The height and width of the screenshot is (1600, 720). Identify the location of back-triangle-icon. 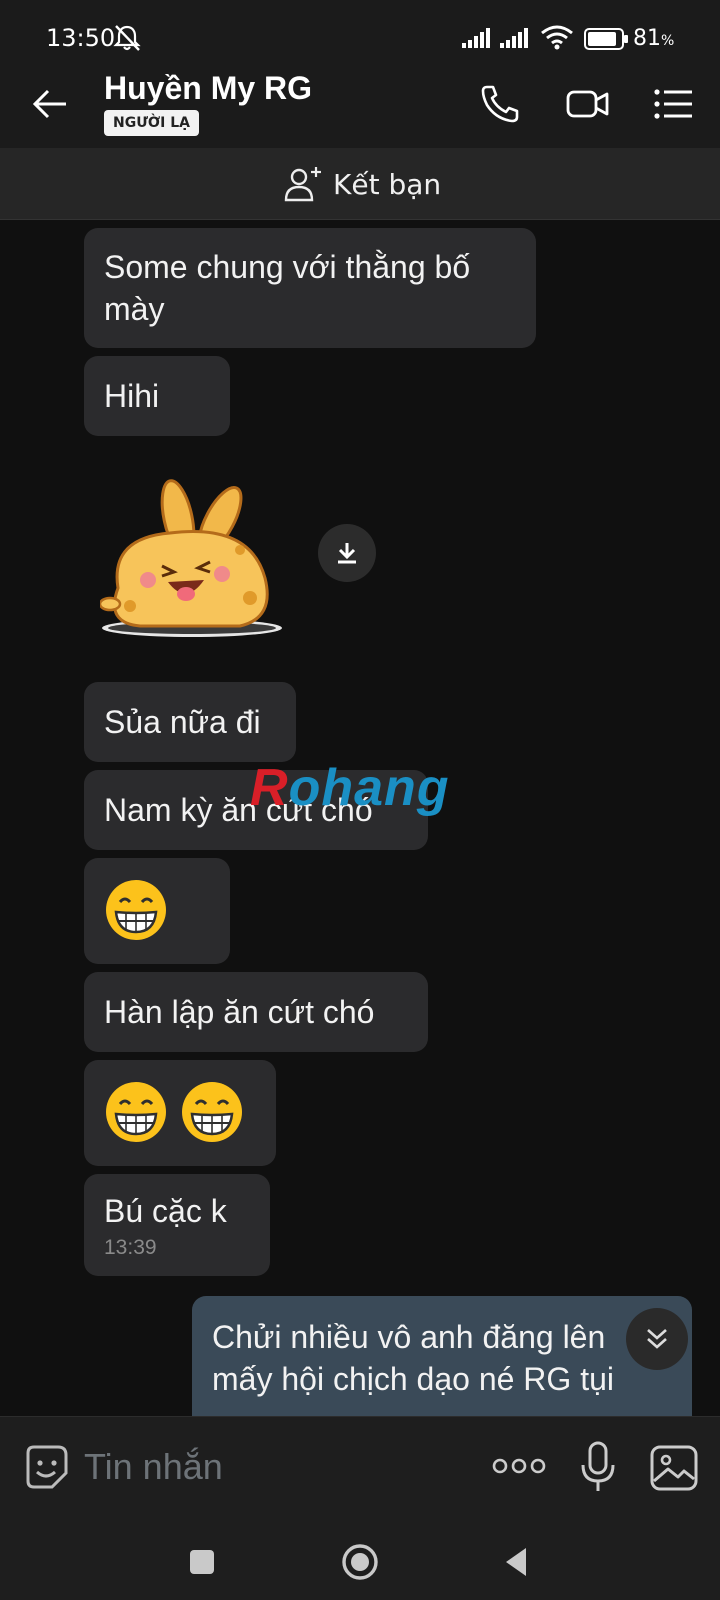
(518, 1562).